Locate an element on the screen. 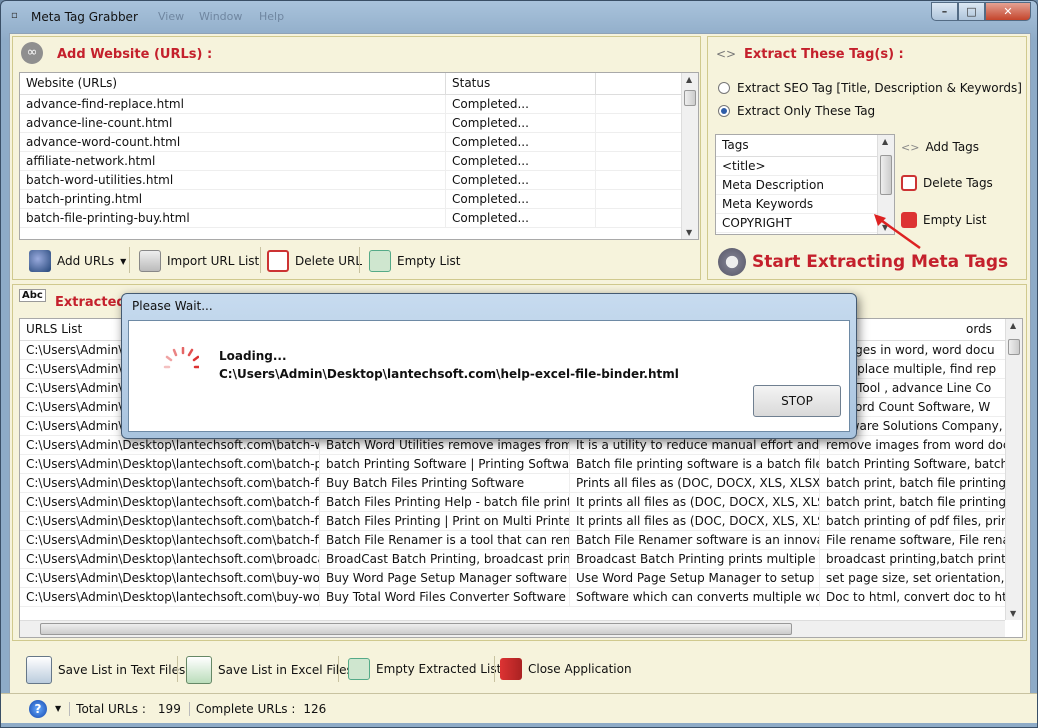  col-tags: Tags is located at coordinates (797, 145).